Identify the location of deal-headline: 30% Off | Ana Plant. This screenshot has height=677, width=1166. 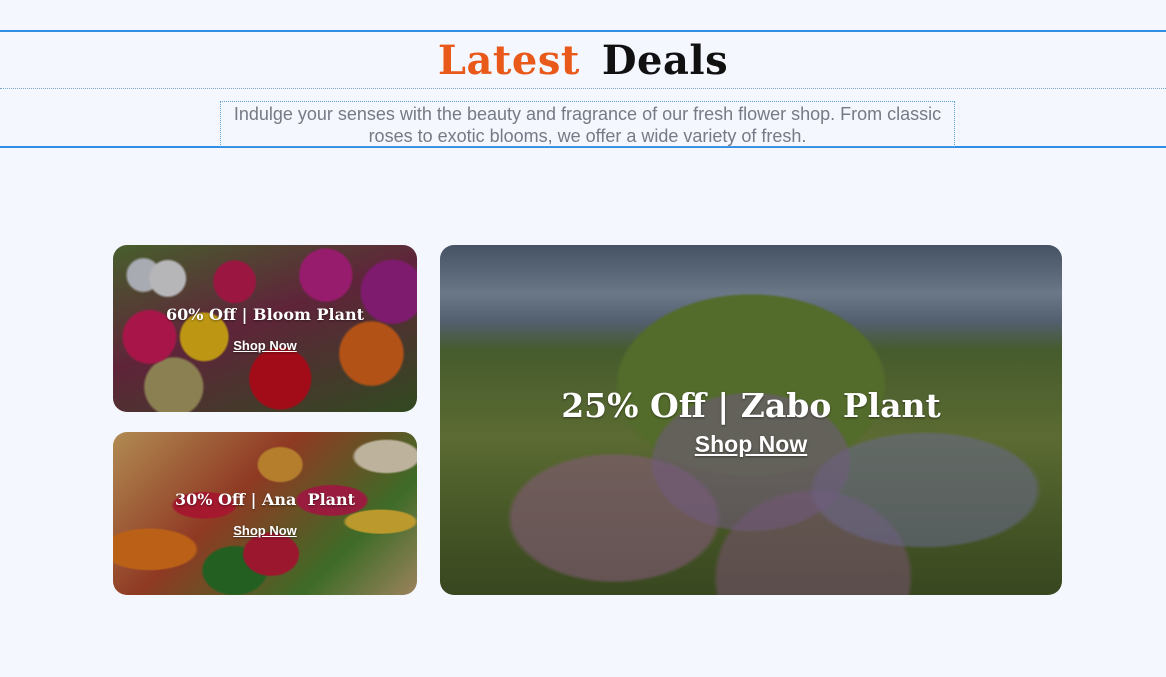
(265, 499).